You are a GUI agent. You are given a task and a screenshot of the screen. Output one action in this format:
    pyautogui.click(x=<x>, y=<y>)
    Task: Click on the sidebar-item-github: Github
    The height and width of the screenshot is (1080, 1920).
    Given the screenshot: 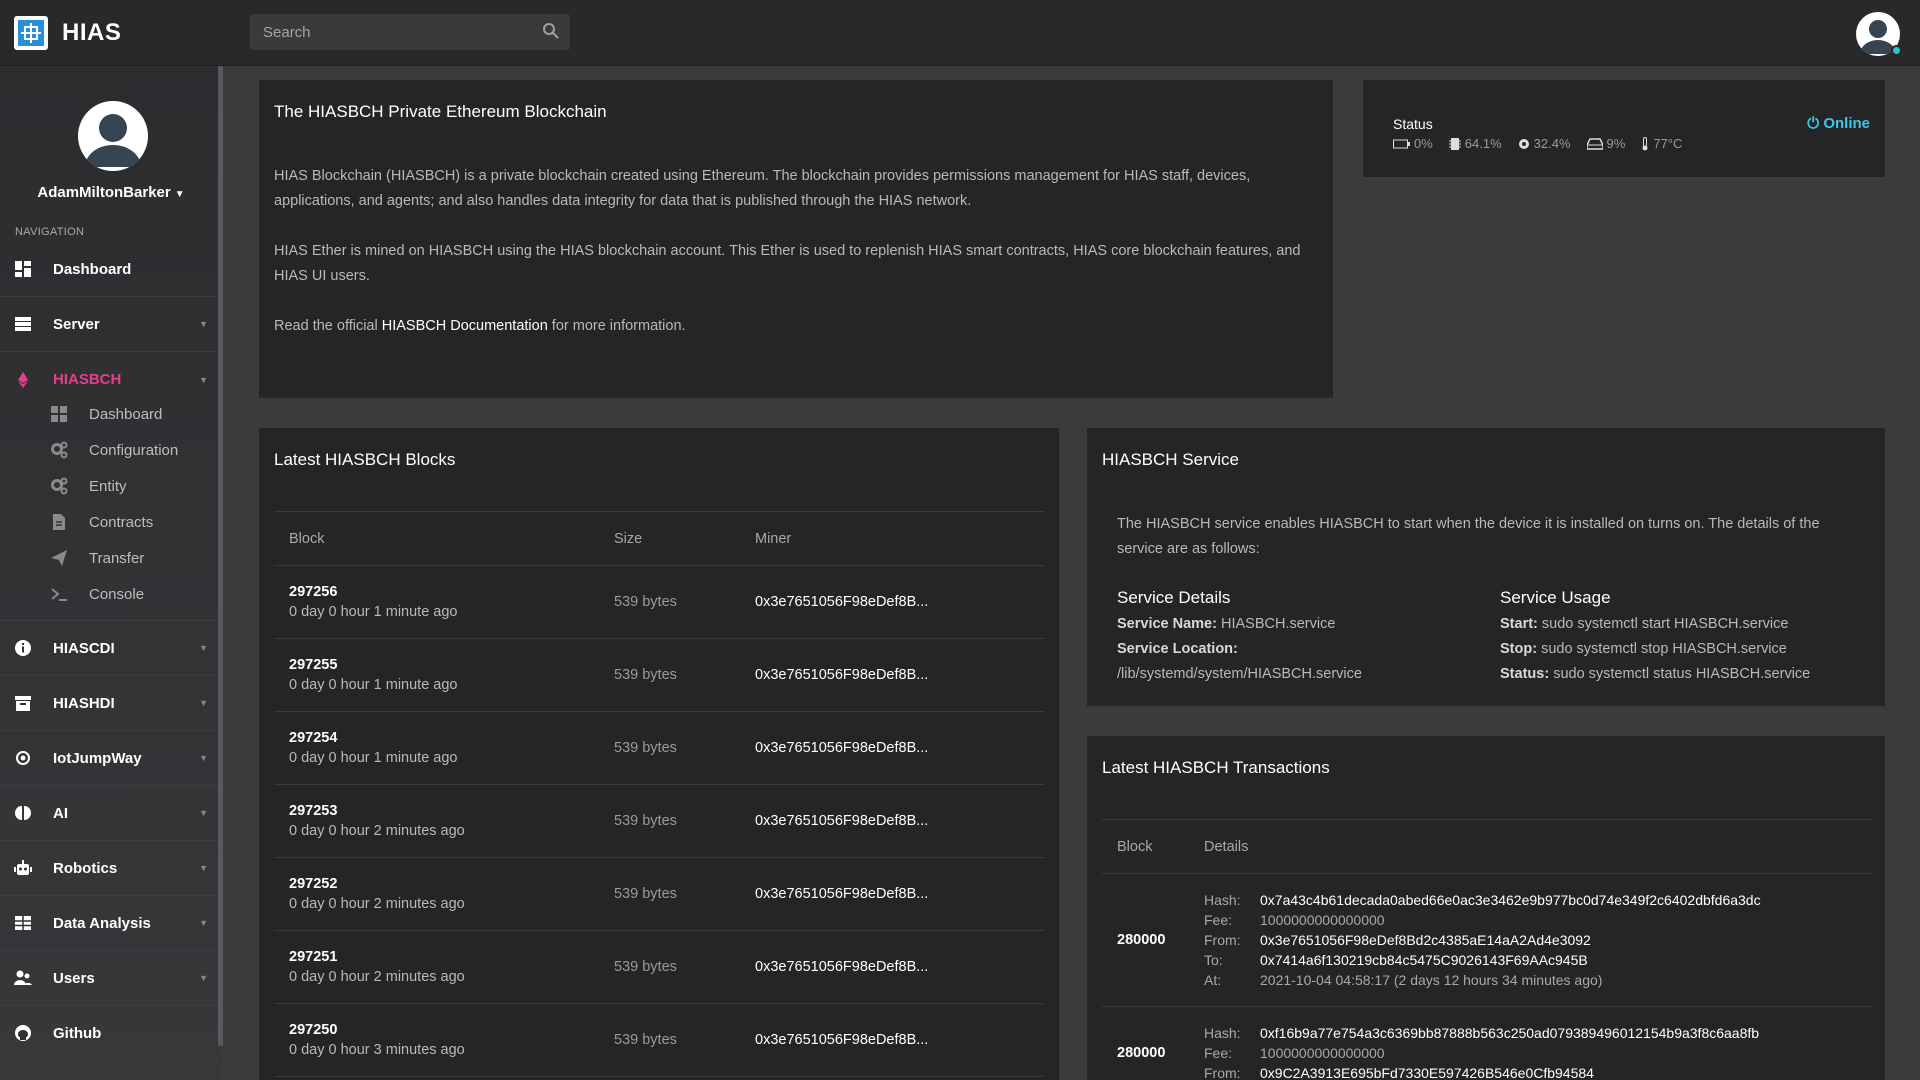 What is the action you would take?
    pyautogui.click(x=109, y=1033)
    